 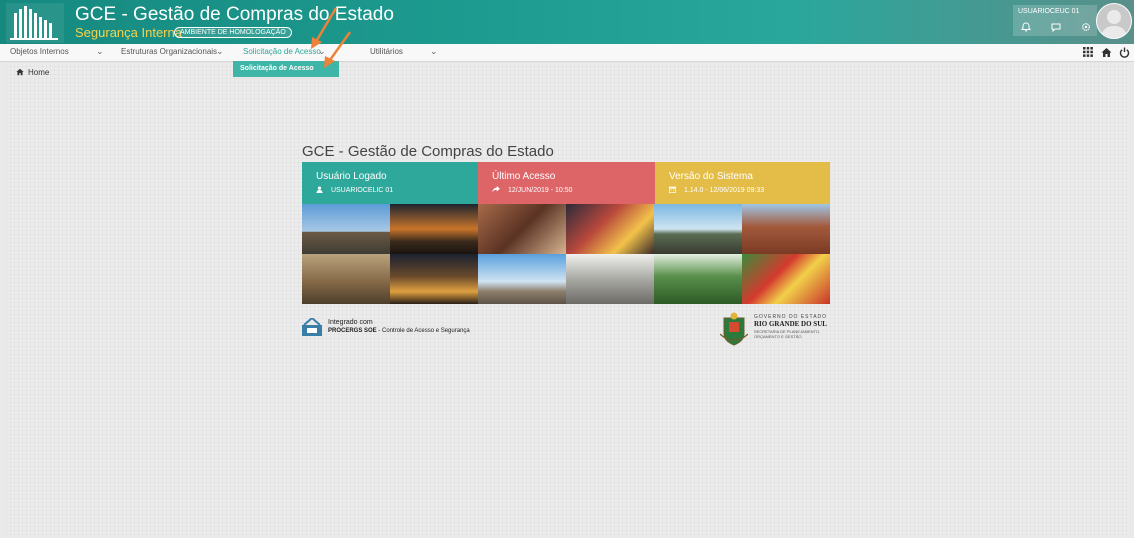 I want to click on card-usuario-logado: Usuário Logado USUARIOCELIC 01, so click(x=390, y=183).